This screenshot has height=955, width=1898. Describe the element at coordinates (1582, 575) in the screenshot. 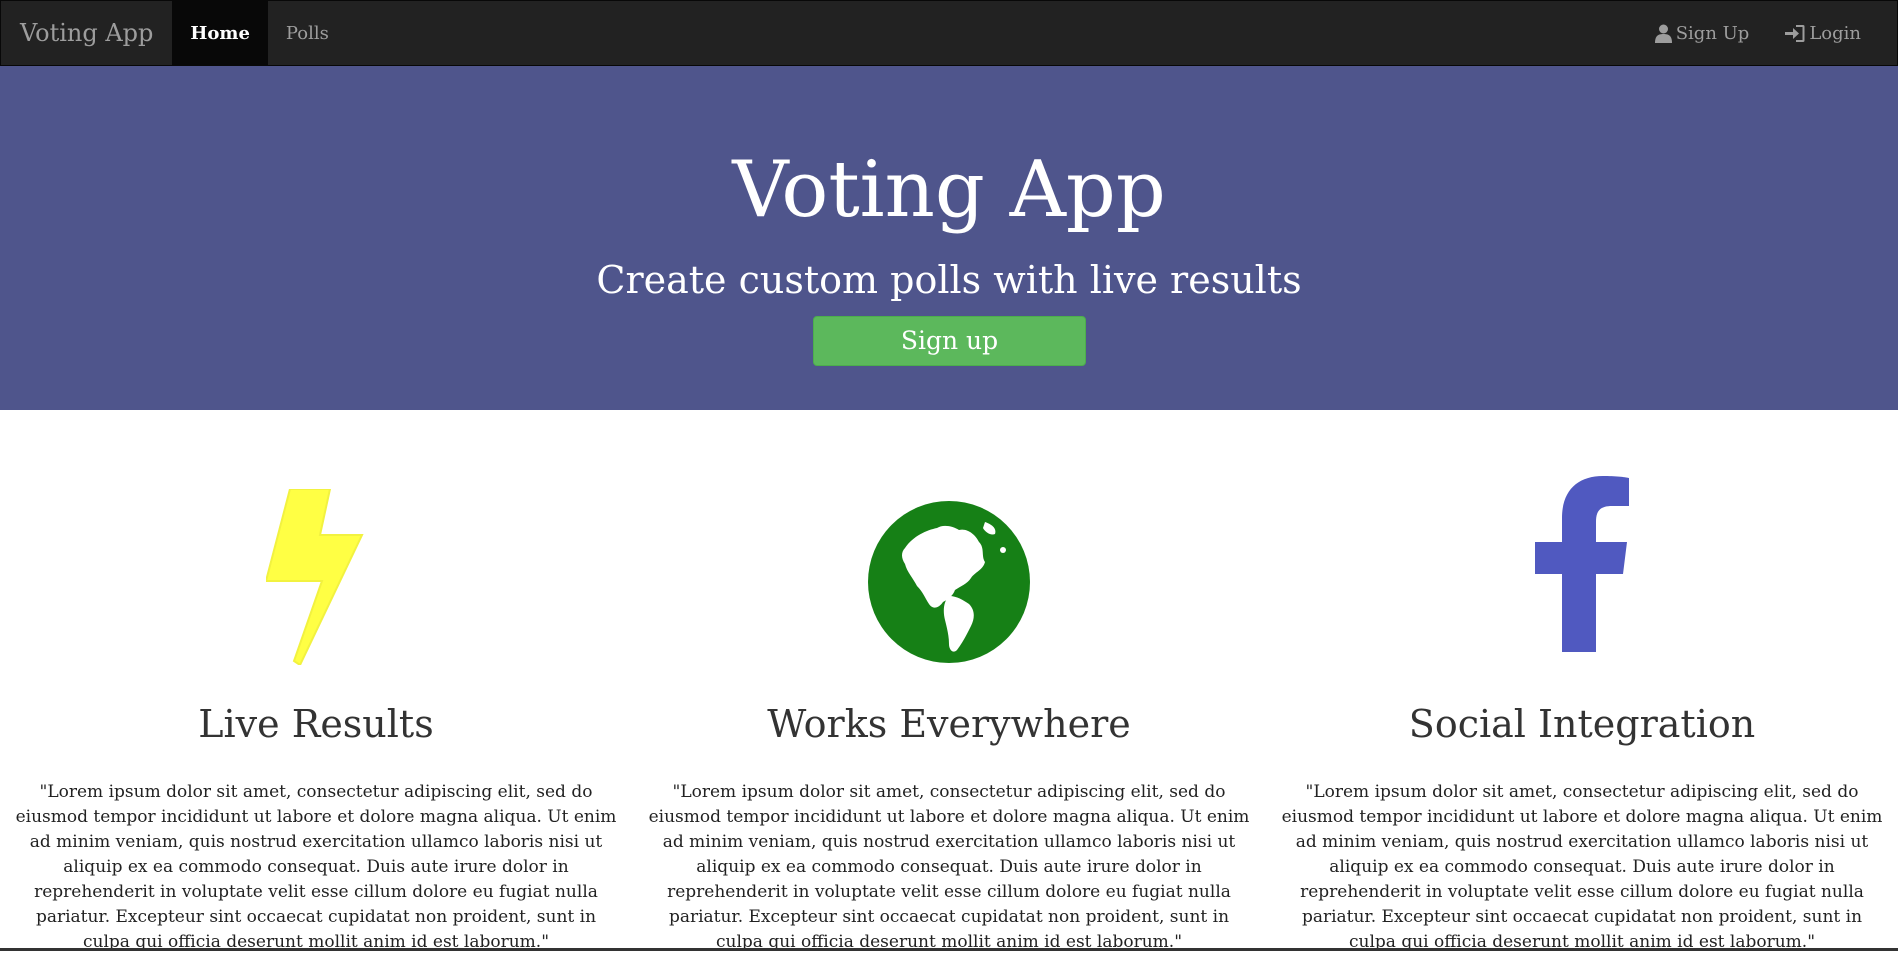

I see `facebook-icon` at that location.